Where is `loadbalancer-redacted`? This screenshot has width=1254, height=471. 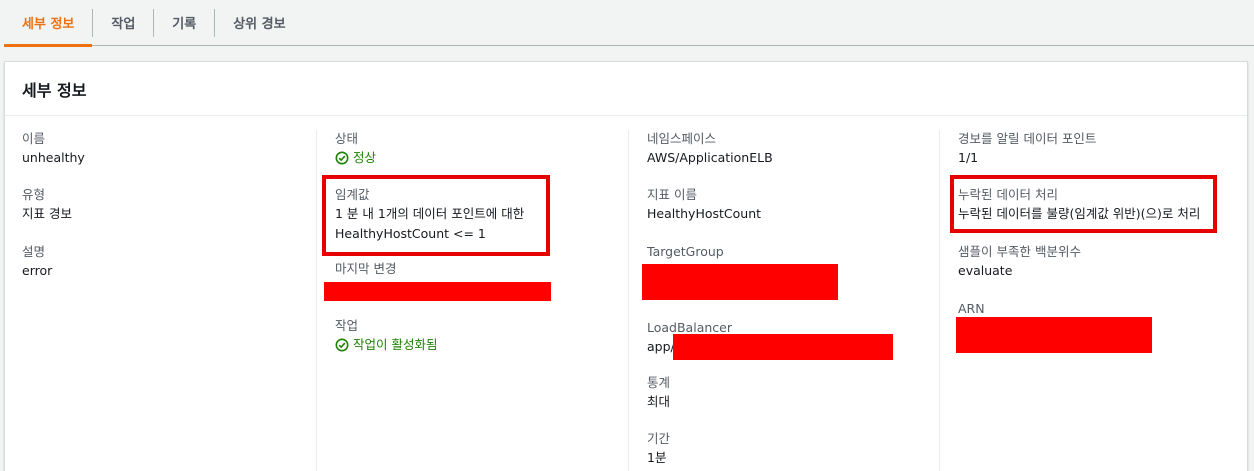 loadbalancer-redacted is located at coordinates (783, 347).